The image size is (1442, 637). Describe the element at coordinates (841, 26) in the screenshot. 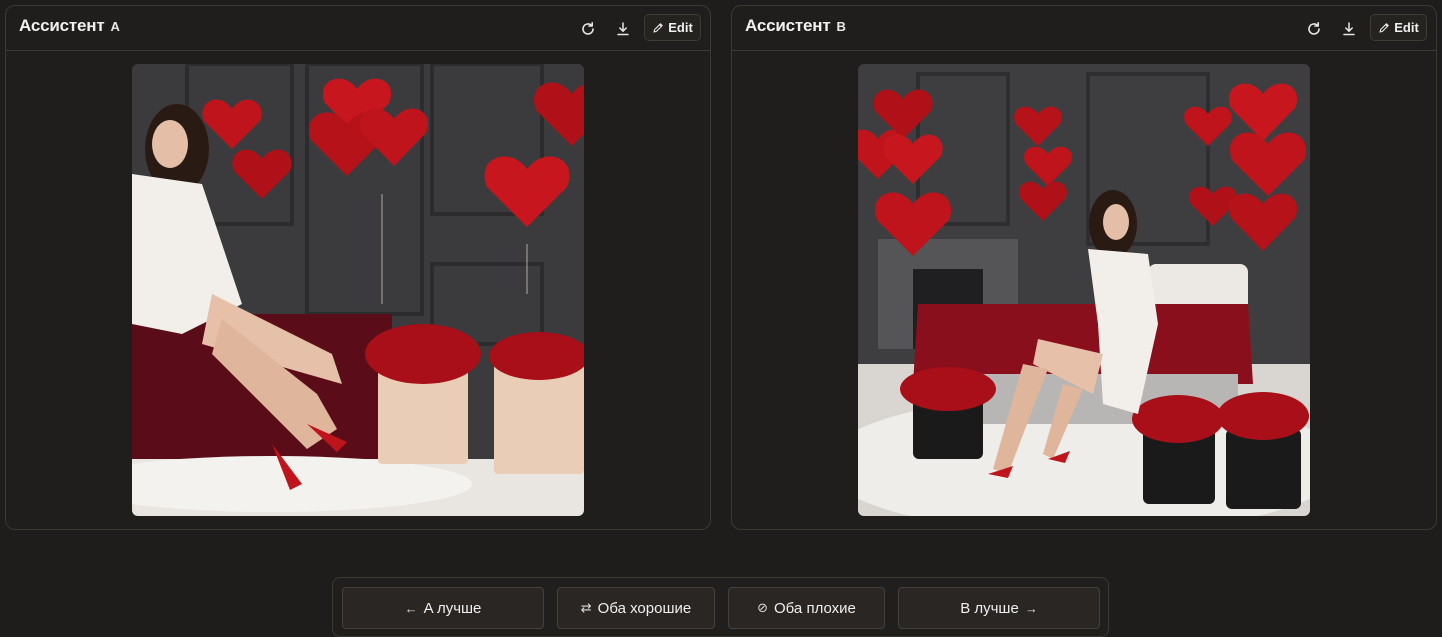

I see `panel-letter: B` at that location.